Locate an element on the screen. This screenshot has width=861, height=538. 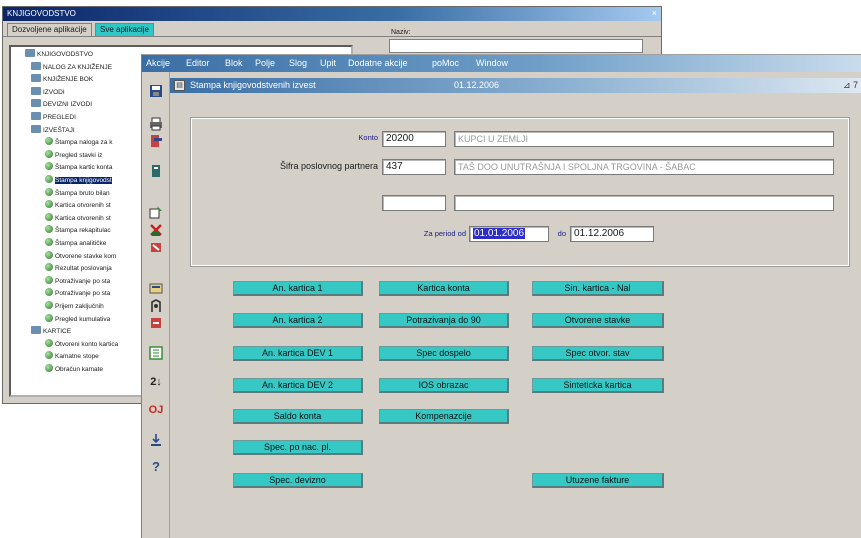
window-icon: ▤ is located at coordinates (179, 85).